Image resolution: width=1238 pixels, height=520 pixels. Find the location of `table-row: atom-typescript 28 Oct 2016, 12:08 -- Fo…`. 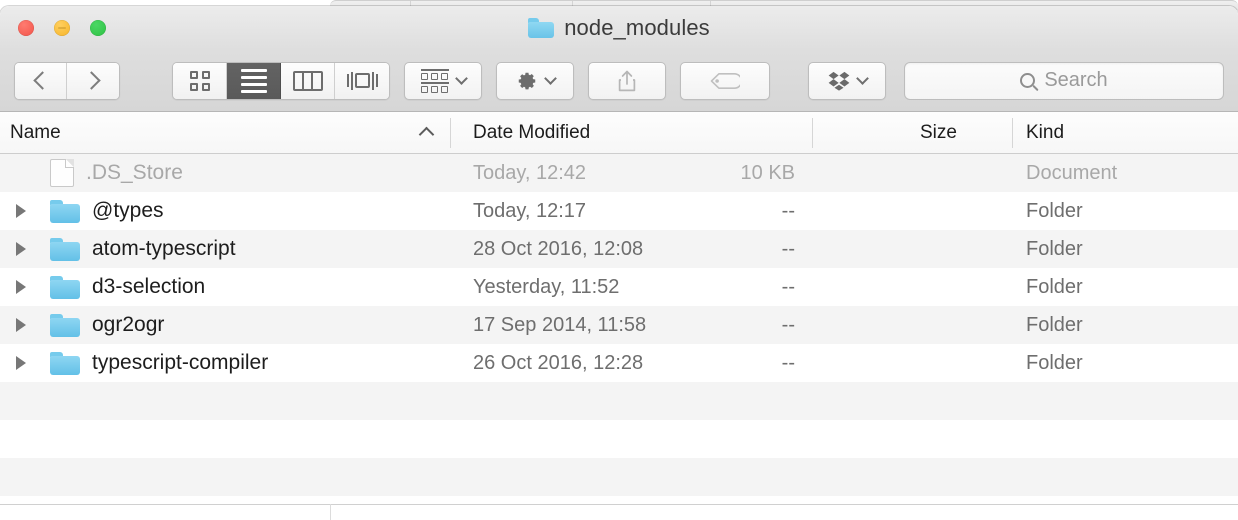

table-row: atom-typescript 28 Oct 2016, 12:08 -- Fo… is located at coordinates (619, 249).